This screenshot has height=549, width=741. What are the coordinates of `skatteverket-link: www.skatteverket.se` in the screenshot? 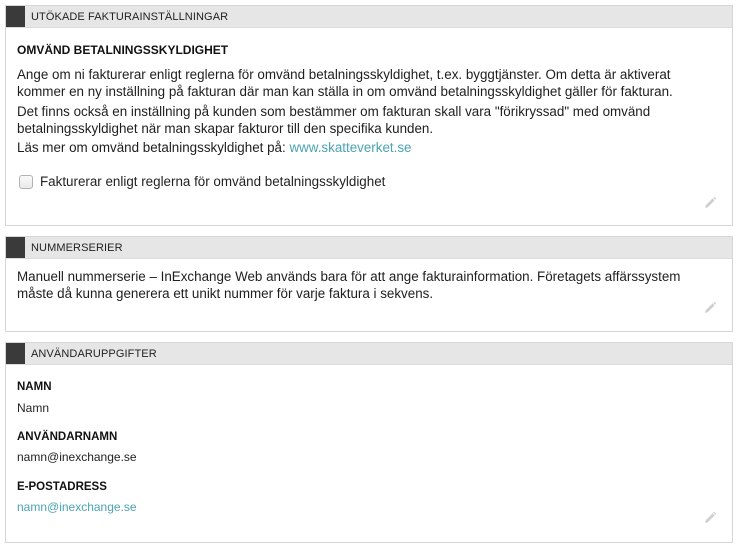 It's located at (350, 147).